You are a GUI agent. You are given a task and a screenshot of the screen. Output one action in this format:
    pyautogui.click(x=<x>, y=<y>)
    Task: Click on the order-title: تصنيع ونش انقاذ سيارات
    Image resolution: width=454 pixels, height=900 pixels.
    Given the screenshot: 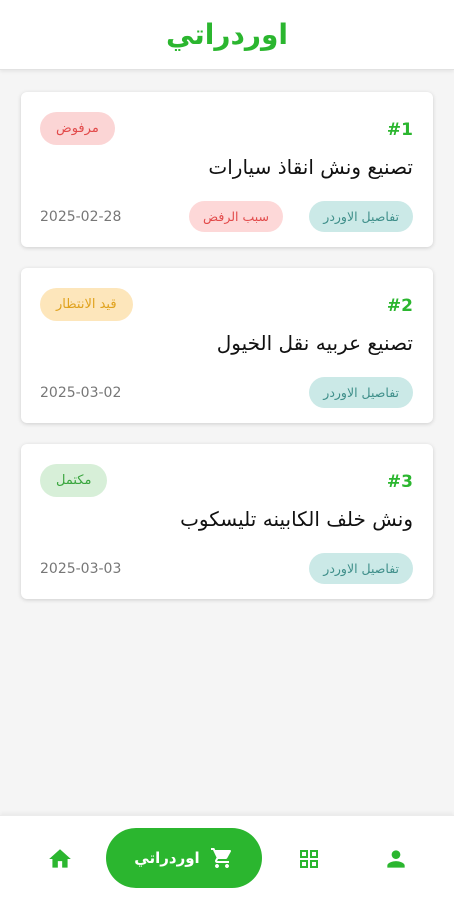 What is the action you would take?
    pyautogui.click(x=310, y=167)
    